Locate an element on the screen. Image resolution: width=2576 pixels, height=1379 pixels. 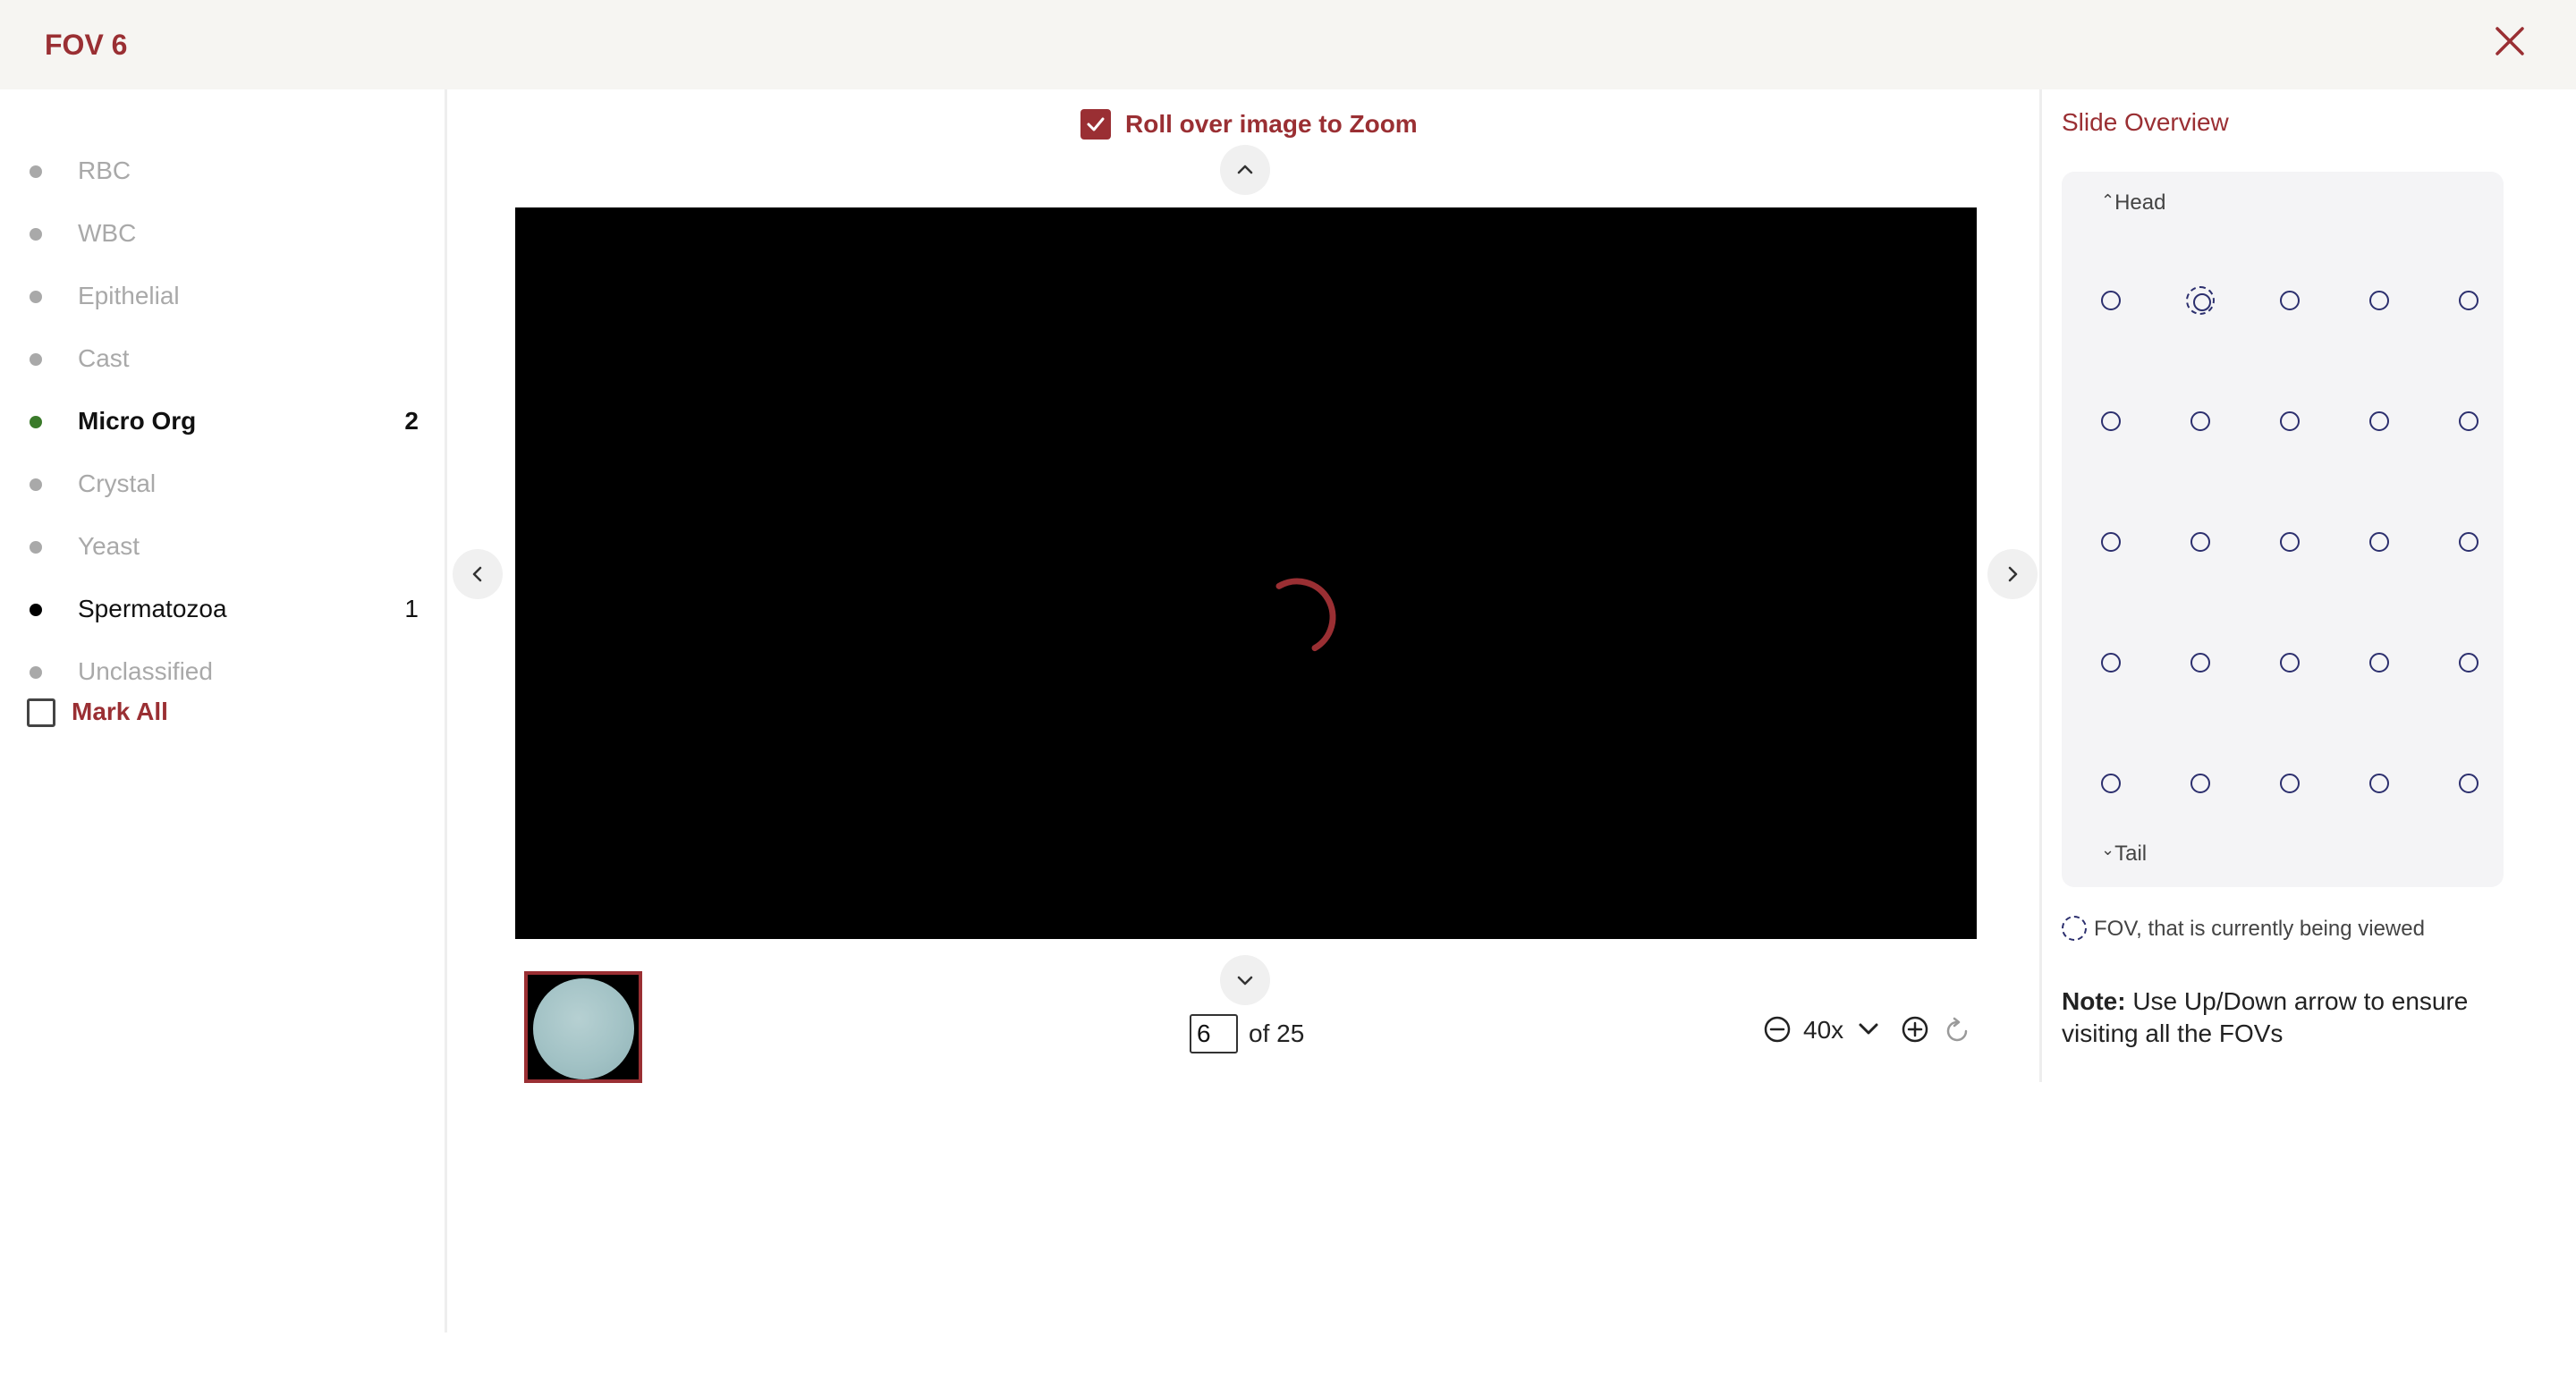
zoom-level-label: 40x is located at coordinates (1823, 1030).